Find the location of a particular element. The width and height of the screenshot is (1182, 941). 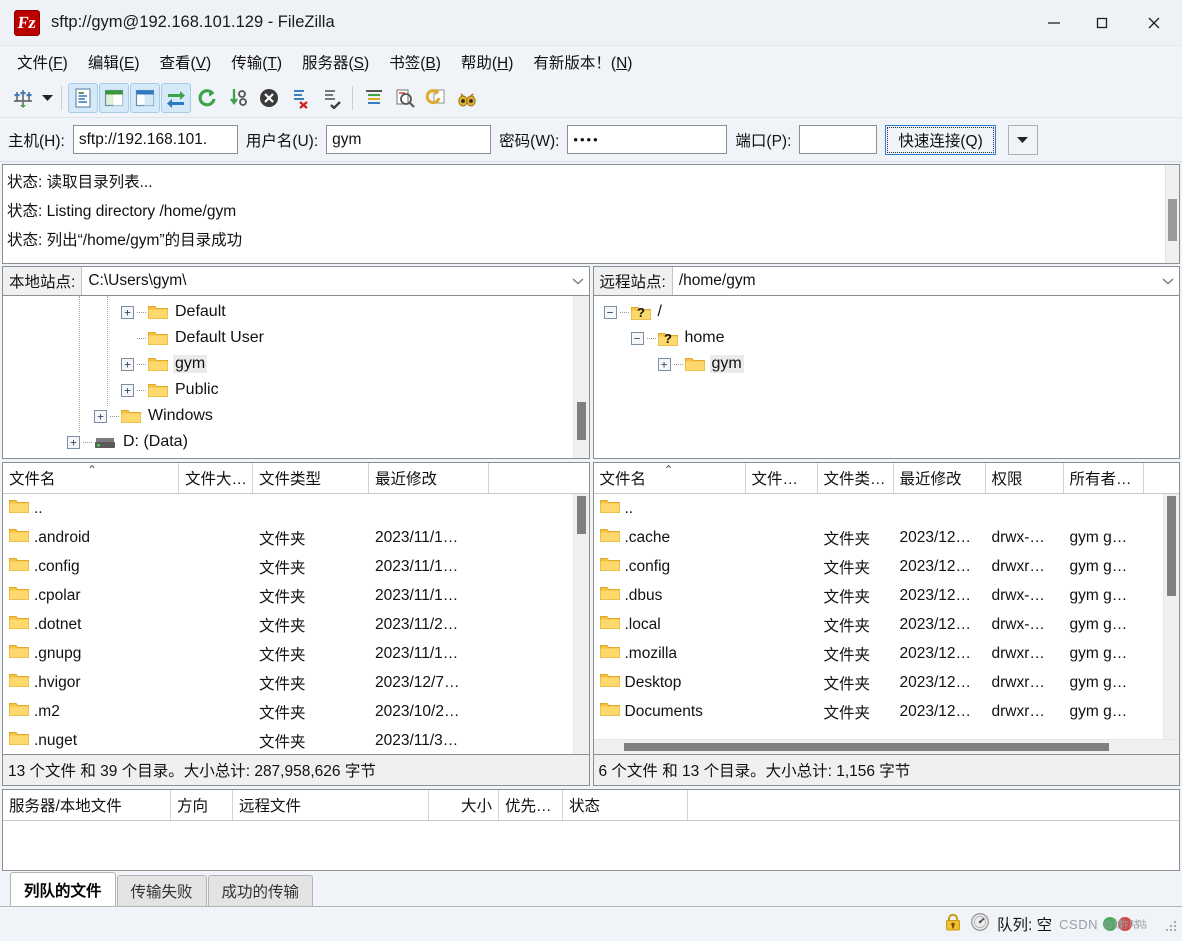

close-button is located at coordinates (1154, 23).